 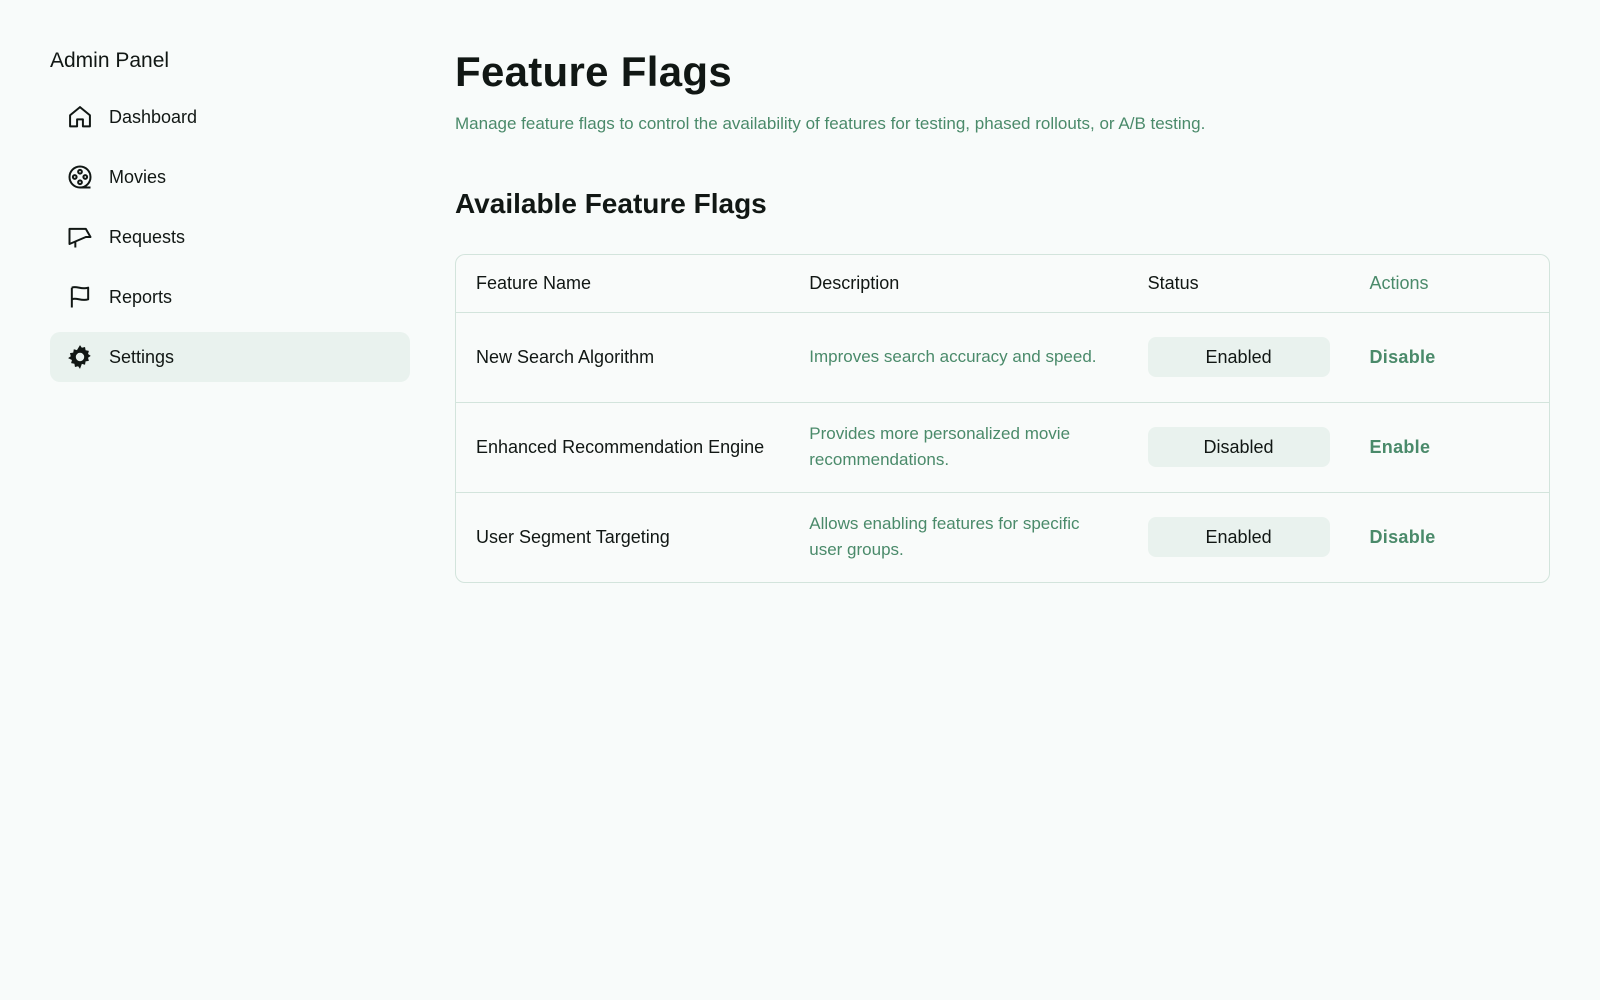 What do you see at coordinates (1238, 284) in the screenshot?
I see `column-header-status: Status` at bounding box center [1238, 284].